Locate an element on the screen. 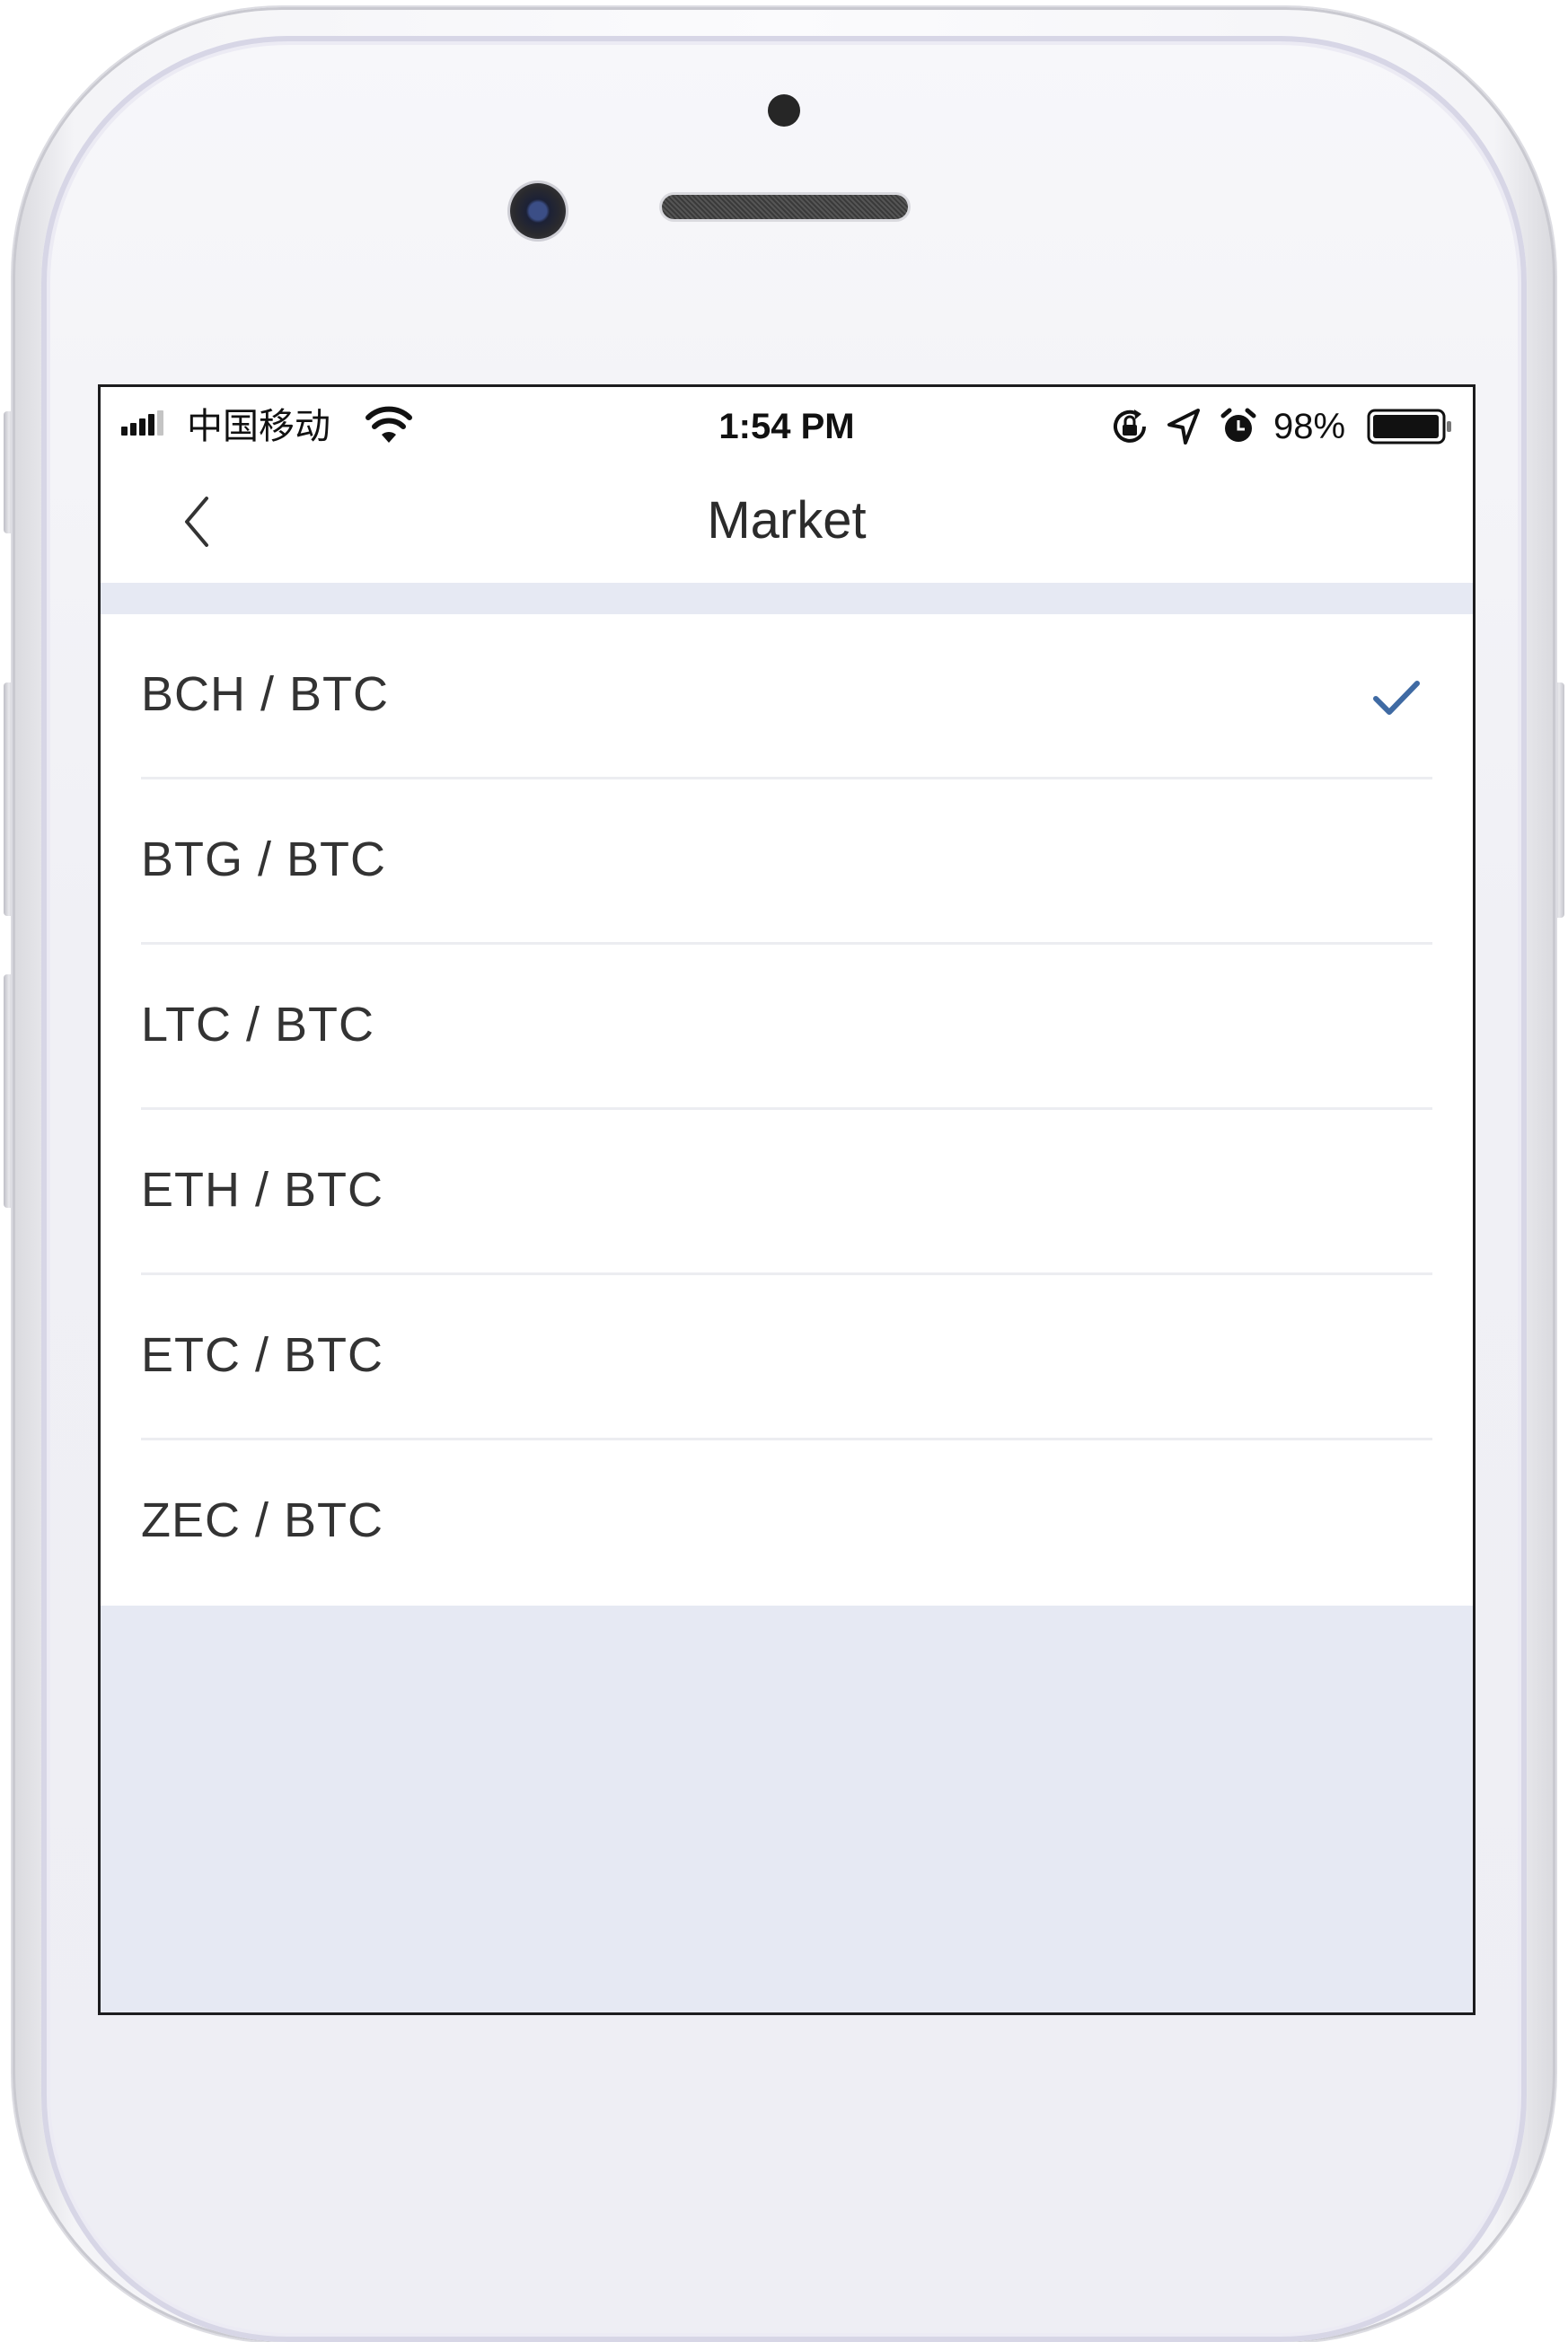 The height and width of the screenshot is (2342, 1568). status-bar: 中国移动 1:54 PM 98% is located at coordinates (787, 423).